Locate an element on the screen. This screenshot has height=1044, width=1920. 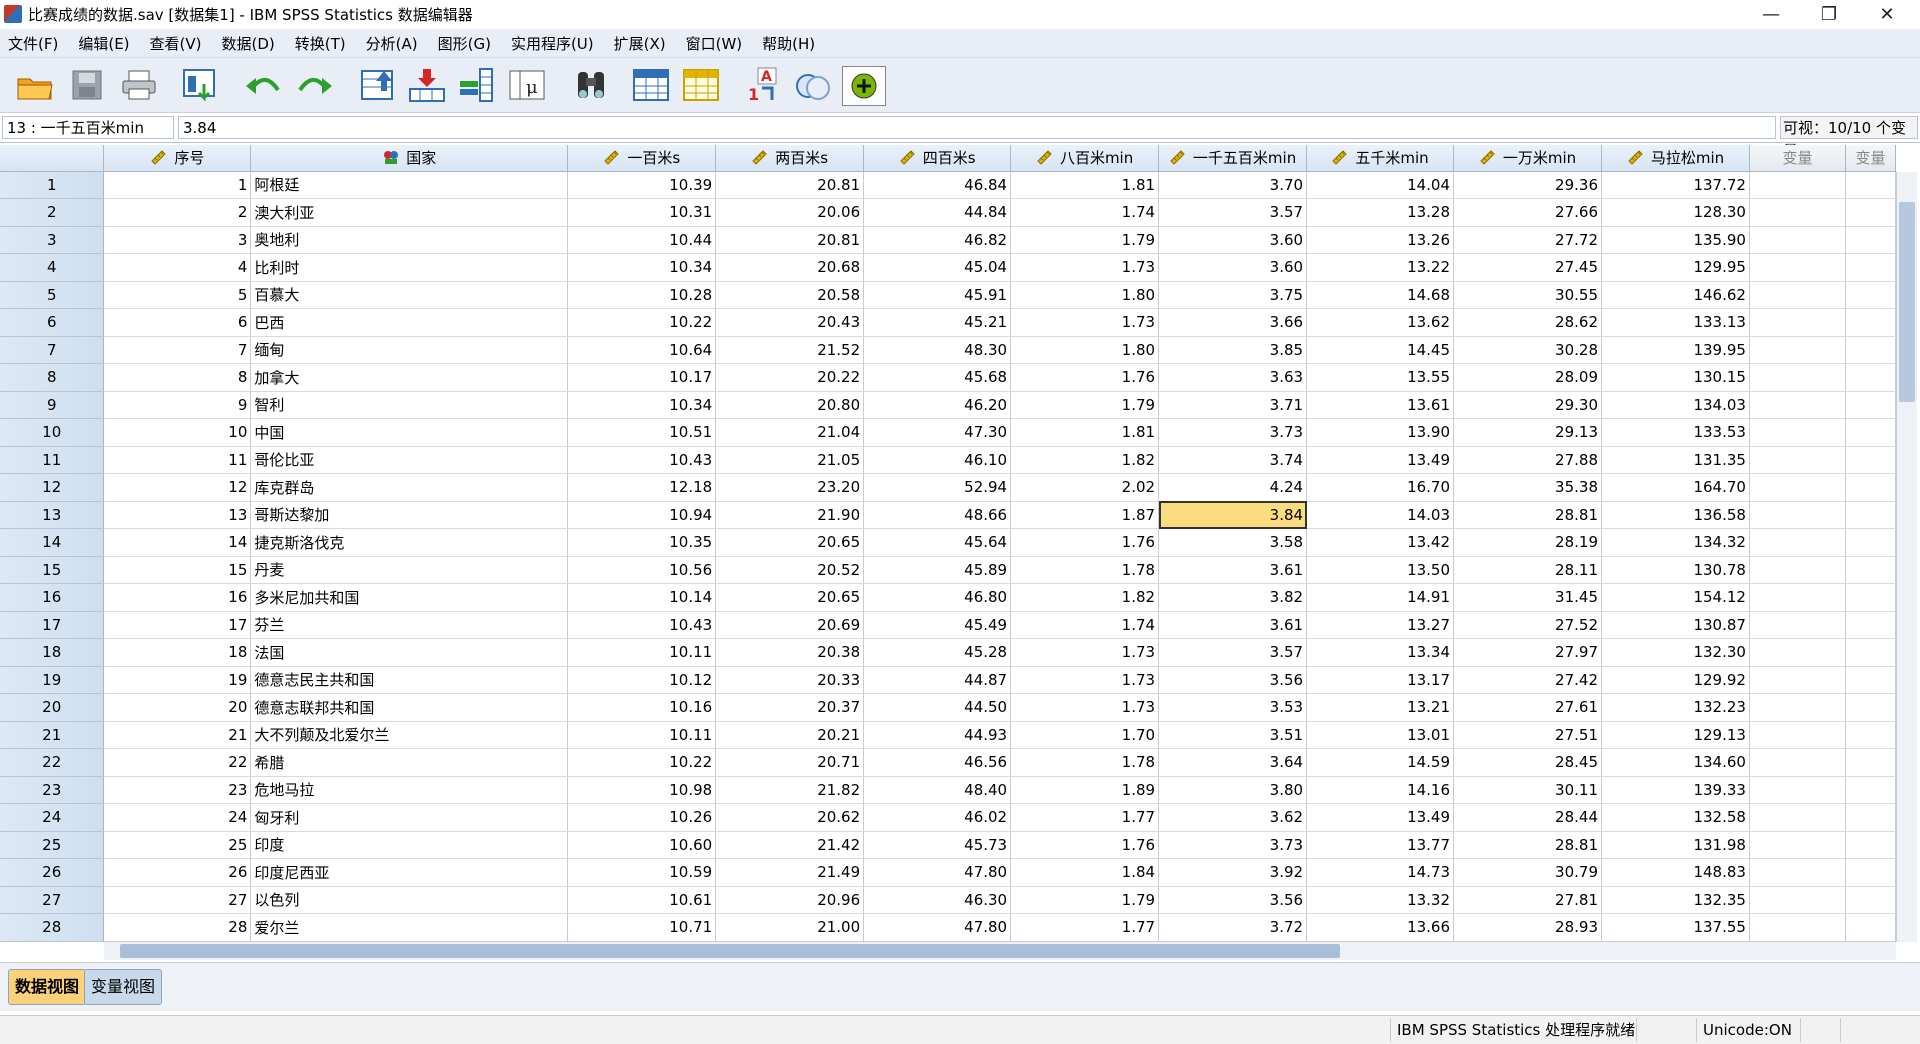
data-cell: 4 is located at coordinates (177, 267).